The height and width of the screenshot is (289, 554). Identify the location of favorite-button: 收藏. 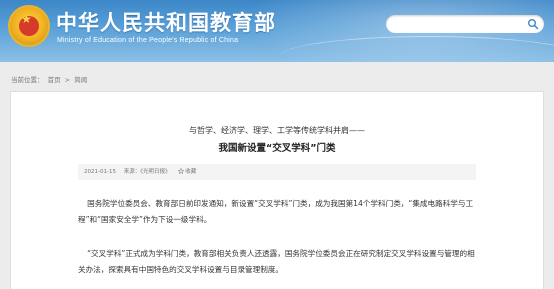
(190, 171).